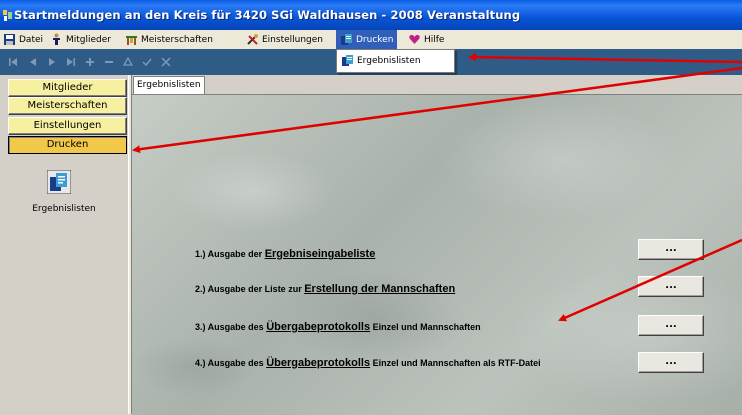 The image size is (742, 415). What do you see at coordinates (9, 39) in the screenshot?
I see `save-icon` at bounding box center [9, 39].